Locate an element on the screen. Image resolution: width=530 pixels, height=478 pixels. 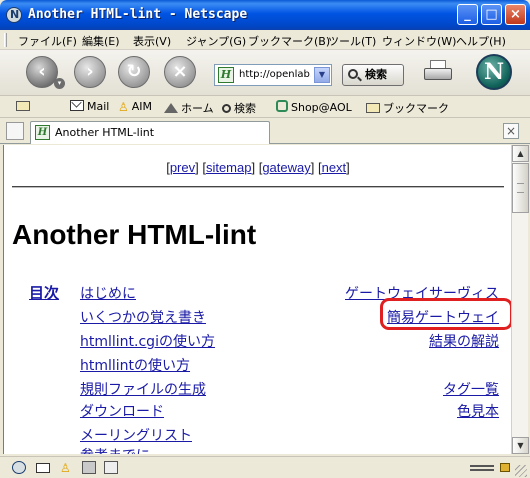
search-button: 検索 is located at coordinates (373, 75).